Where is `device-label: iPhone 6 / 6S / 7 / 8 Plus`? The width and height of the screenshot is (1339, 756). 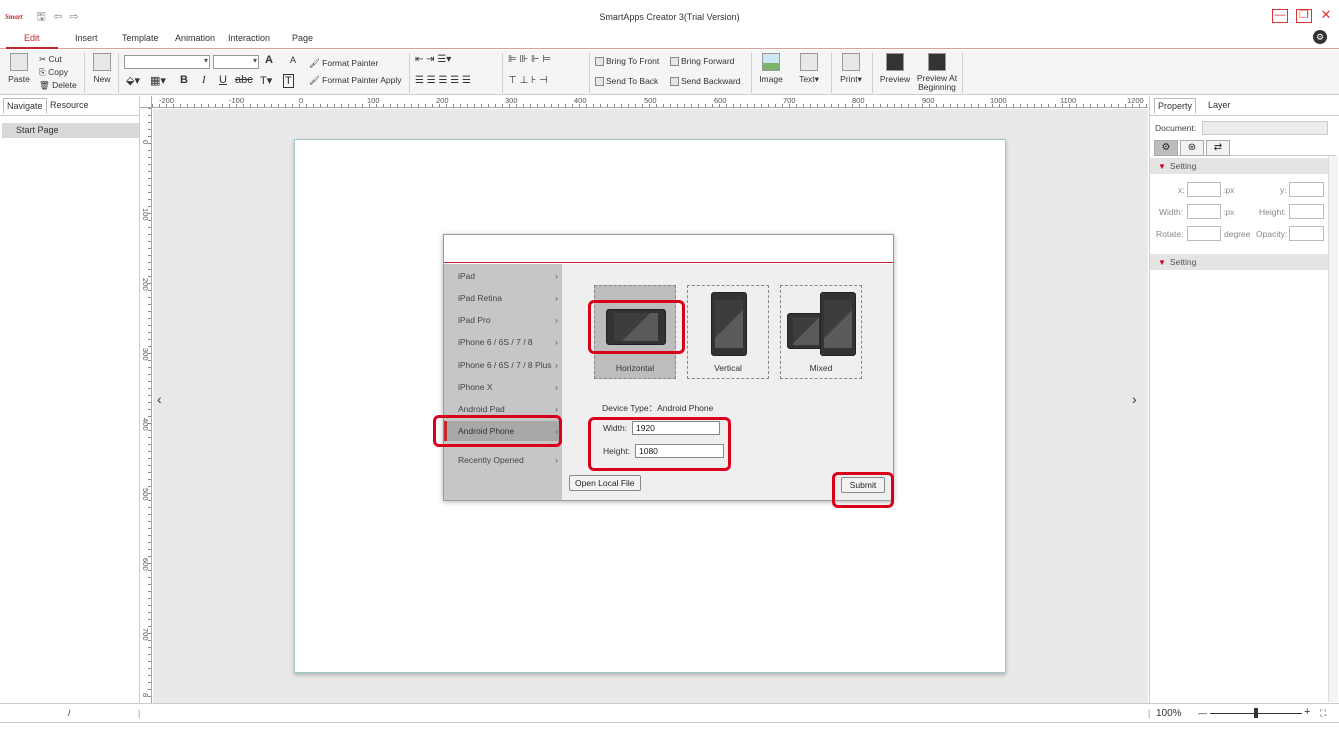 device-label: iPhone 6 / 6S / 7 / 8 Plus is located at coordinates (505, 365).